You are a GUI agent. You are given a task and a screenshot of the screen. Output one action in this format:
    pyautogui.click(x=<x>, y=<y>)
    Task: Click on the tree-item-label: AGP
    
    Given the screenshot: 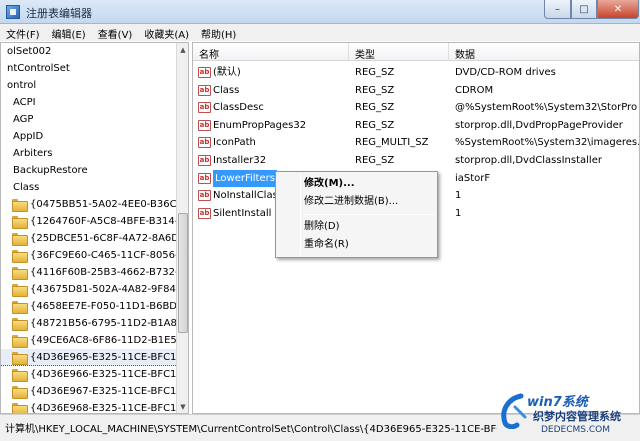 What is the action you would take?
    pyautogui.click(x=23, y=119)
    